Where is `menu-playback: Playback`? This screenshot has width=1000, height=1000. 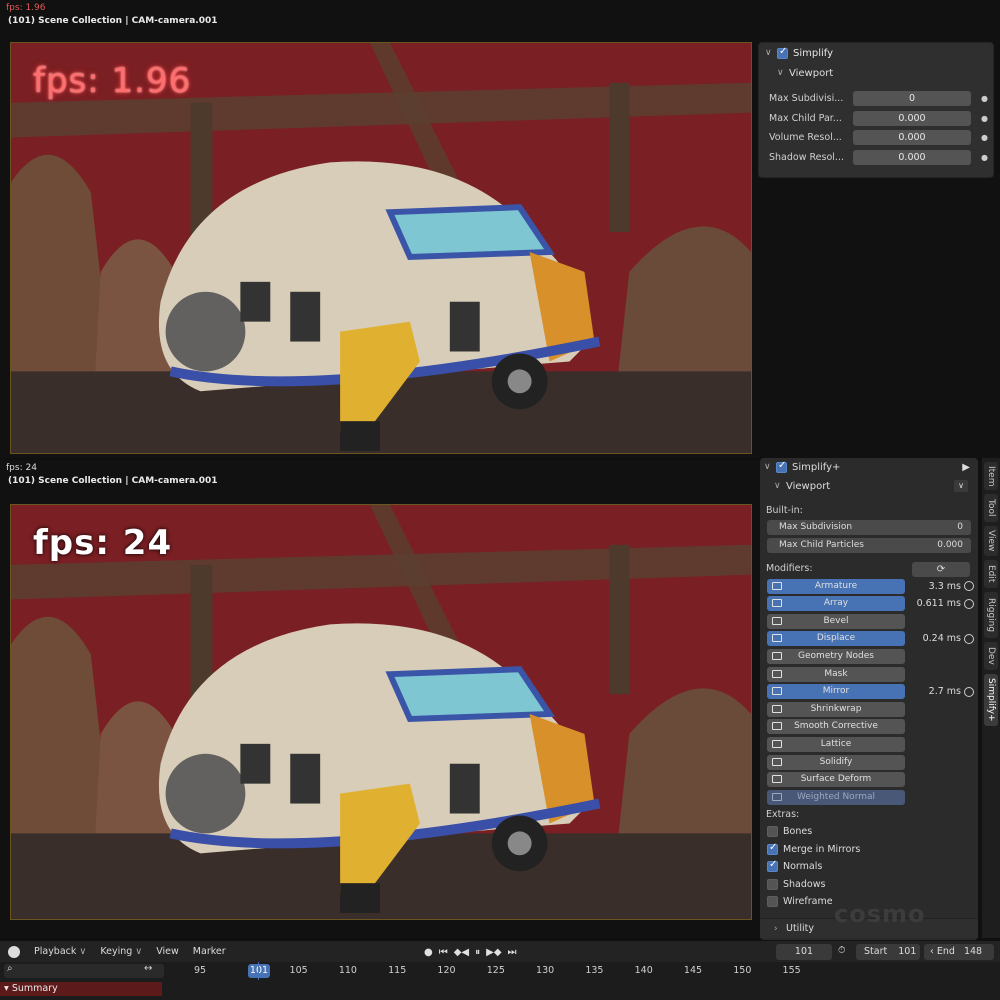
menu-playback: Playback is located at coordinates (55, 951).